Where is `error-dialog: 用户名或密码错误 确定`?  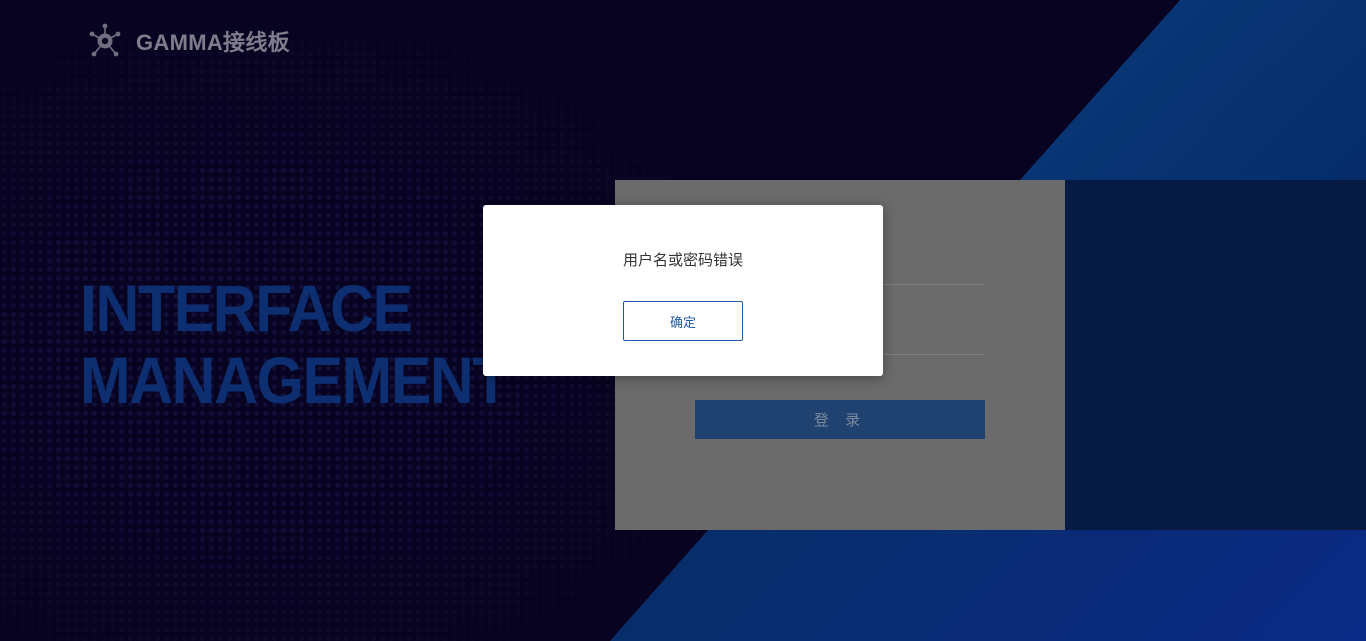
error-dialog: 用户名或密码错误 确定 is located at coordinates (683, 290).